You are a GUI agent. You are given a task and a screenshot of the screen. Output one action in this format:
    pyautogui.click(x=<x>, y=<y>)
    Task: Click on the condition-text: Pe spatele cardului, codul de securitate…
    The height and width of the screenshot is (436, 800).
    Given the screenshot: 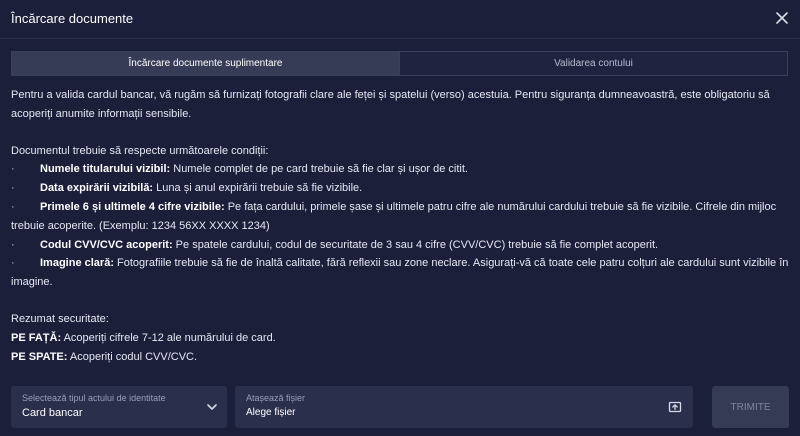 What is the action you would take?
    pyautogui.click(x=415, y=244)
    